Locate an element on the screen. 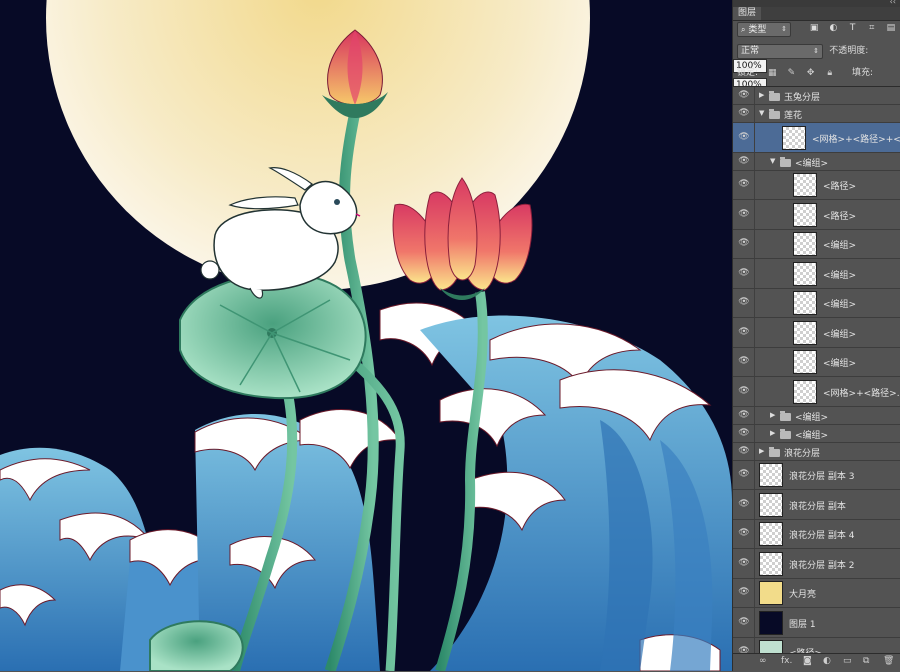 This screenshot has width=900, height=672. layer-name: 莲花 is located at coordinates (793, 116).